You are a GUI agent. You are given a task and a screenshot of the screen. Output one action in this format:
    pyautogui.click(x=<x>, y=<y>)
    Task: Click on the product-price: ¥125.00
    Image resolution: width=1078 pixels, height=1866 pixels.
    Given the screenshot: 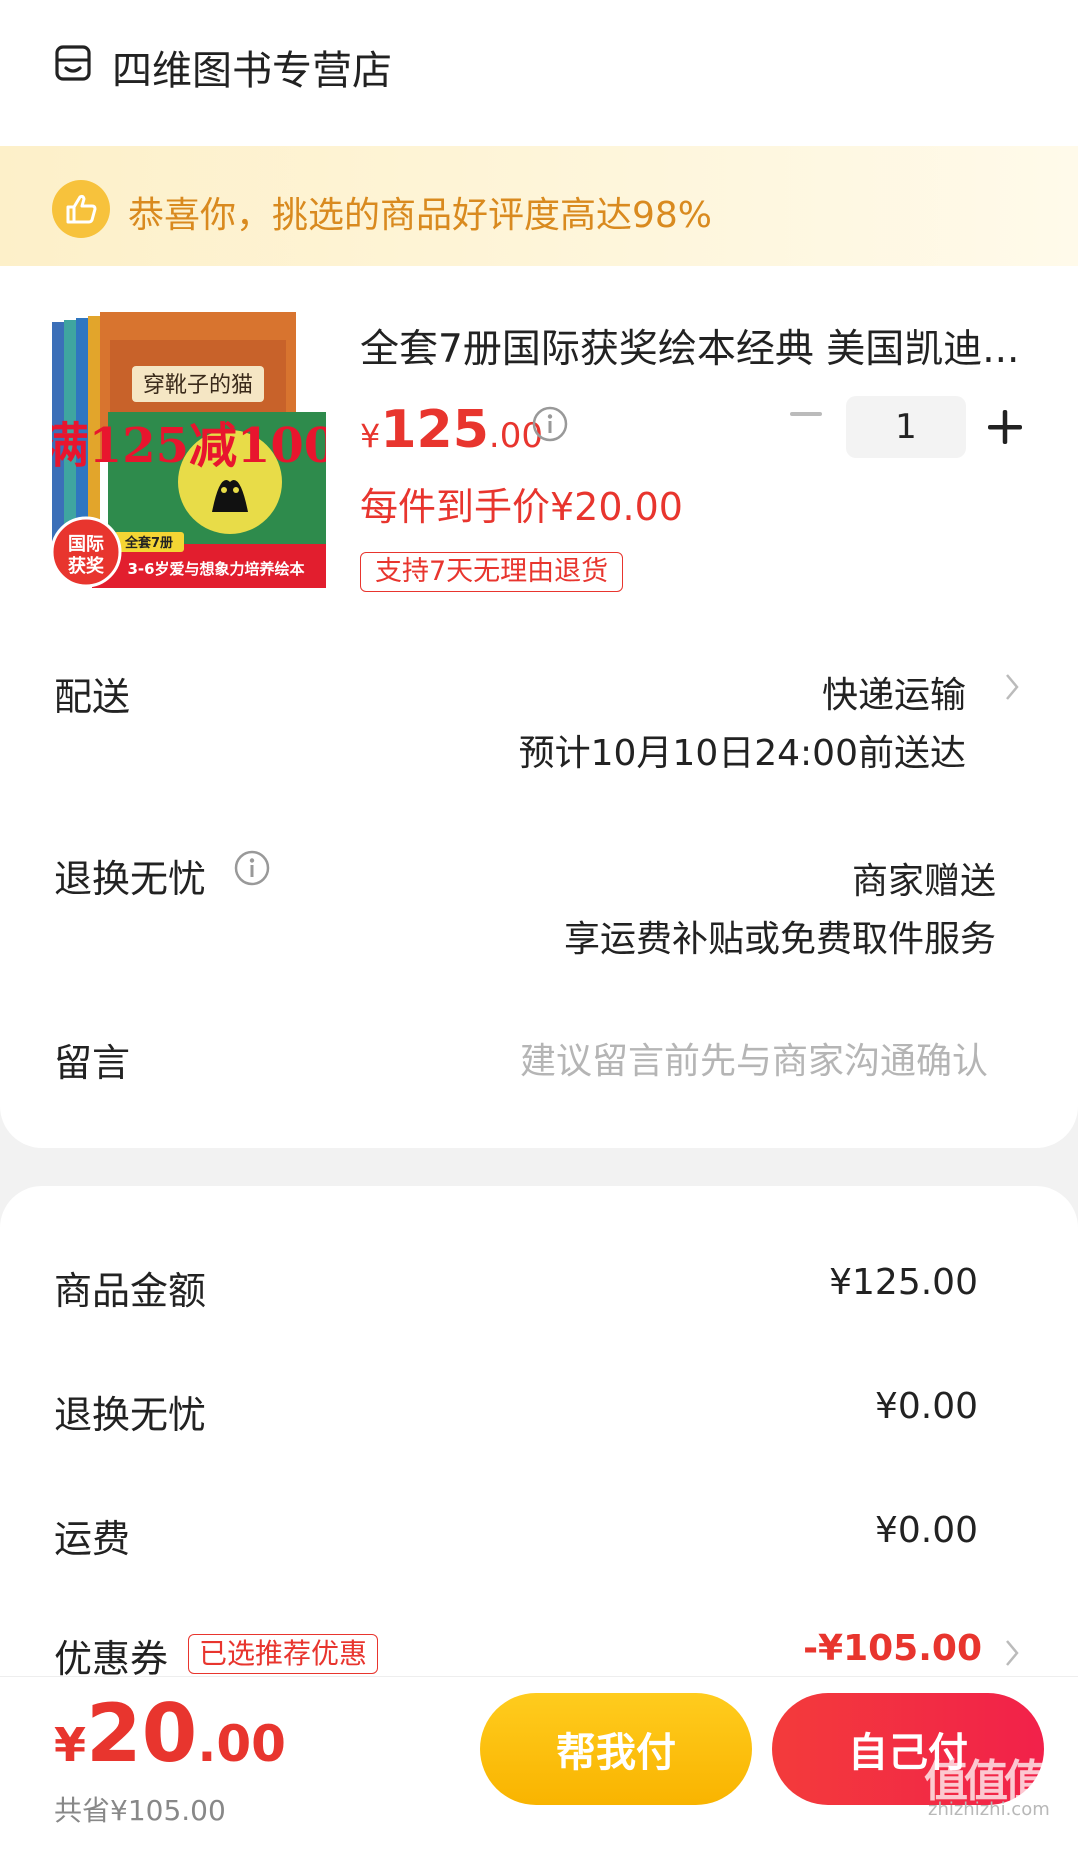 What is the action you would take?
    pyautogui.click(x=451, y=430)
    